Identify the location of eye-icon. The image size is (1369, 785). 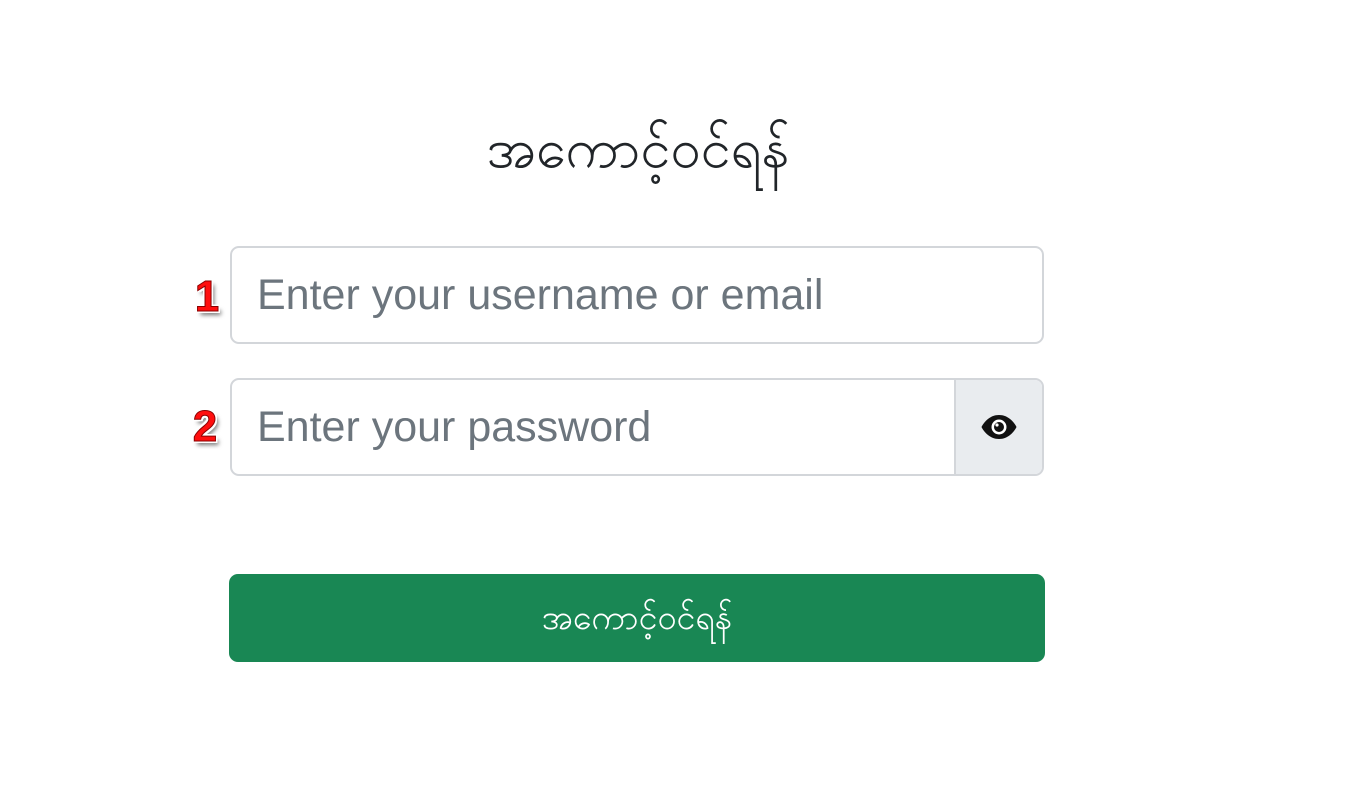
(999, 427).